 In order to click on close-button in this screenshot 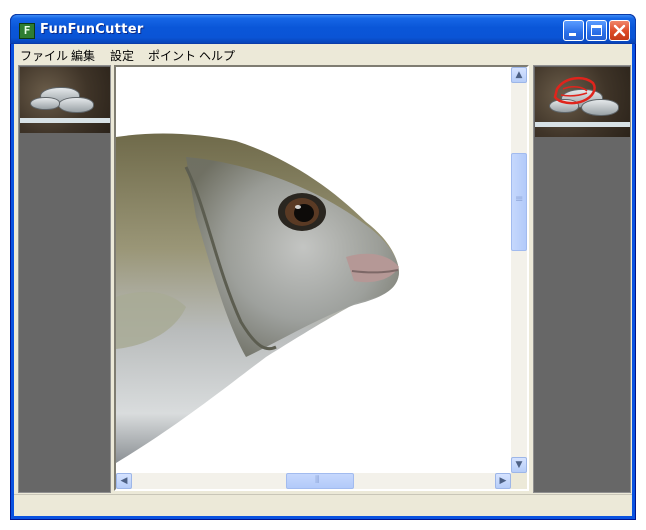, I will do `click(619, 30)`.